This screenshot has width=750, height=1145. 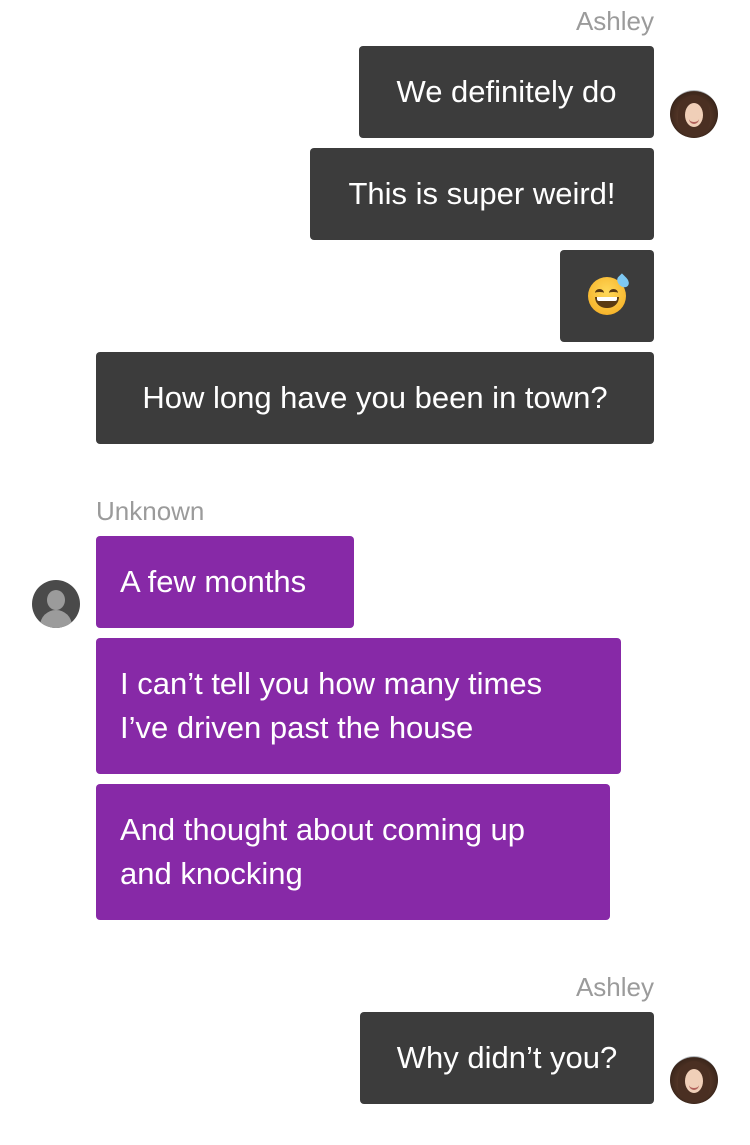 I want to click on unknown-user-avatar-icon, so click(x=56, y=604).